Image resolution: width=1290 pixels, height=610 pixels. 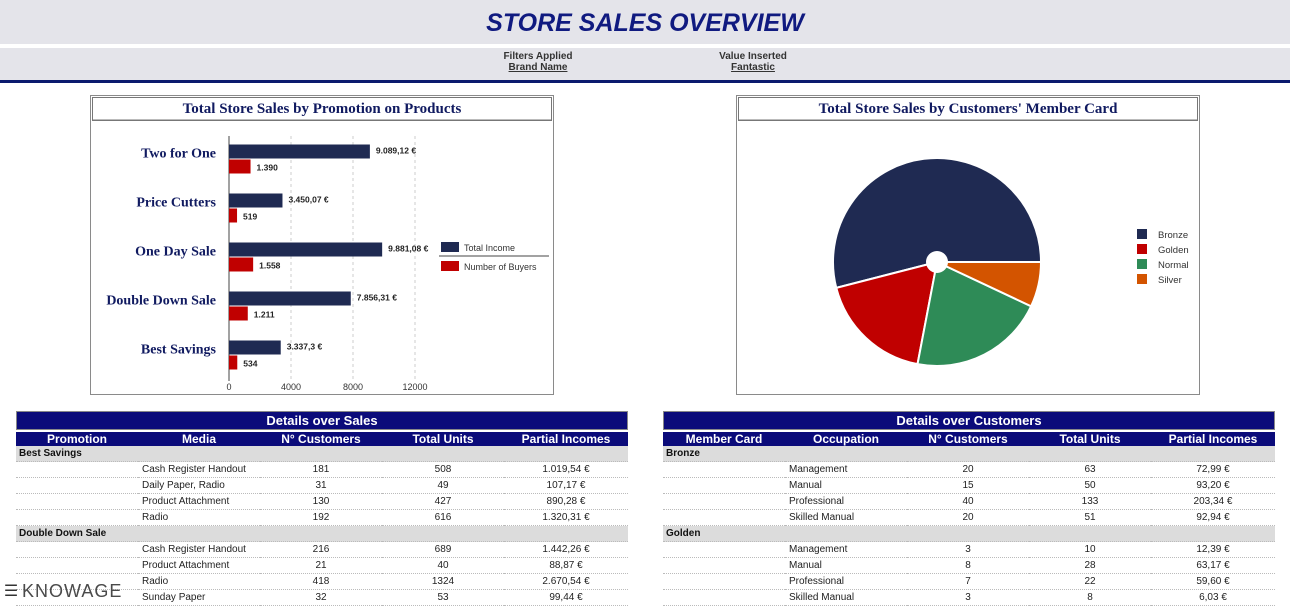 I want to click on table-row: Professional 40 133 203,34 €, so click(x=969, y=501).